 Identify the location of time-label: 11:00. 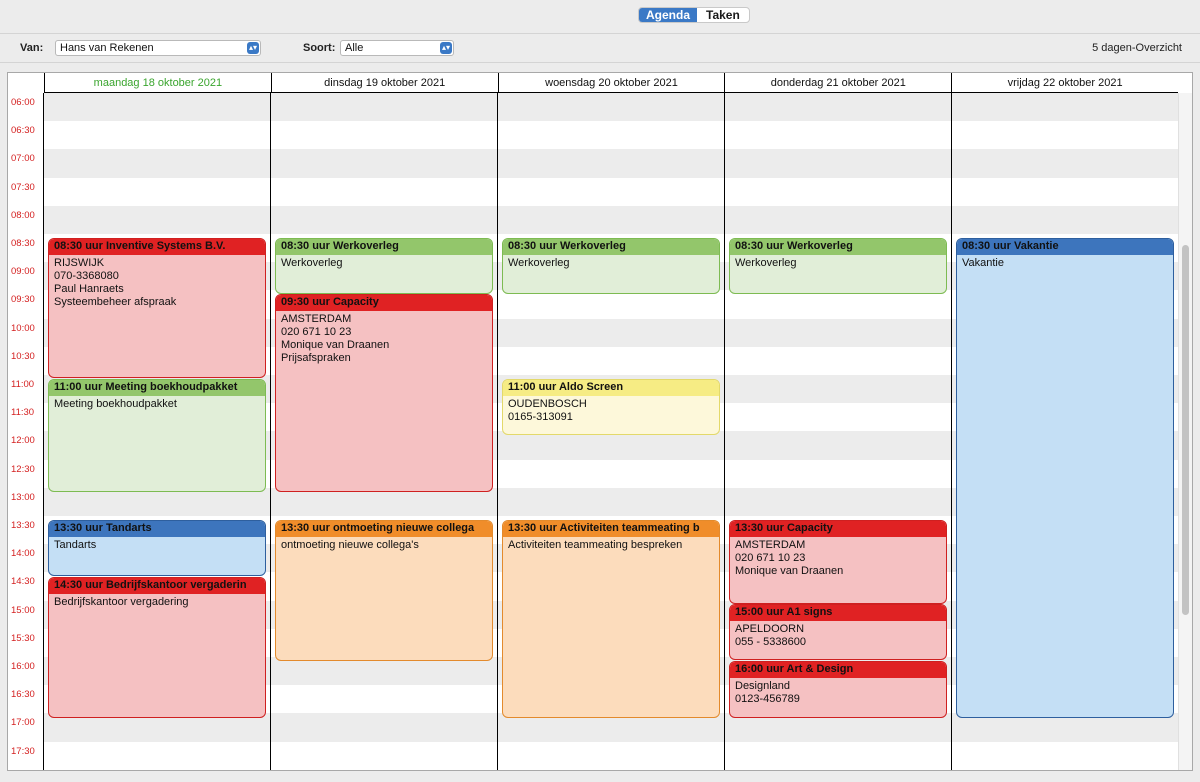
(23, 384).